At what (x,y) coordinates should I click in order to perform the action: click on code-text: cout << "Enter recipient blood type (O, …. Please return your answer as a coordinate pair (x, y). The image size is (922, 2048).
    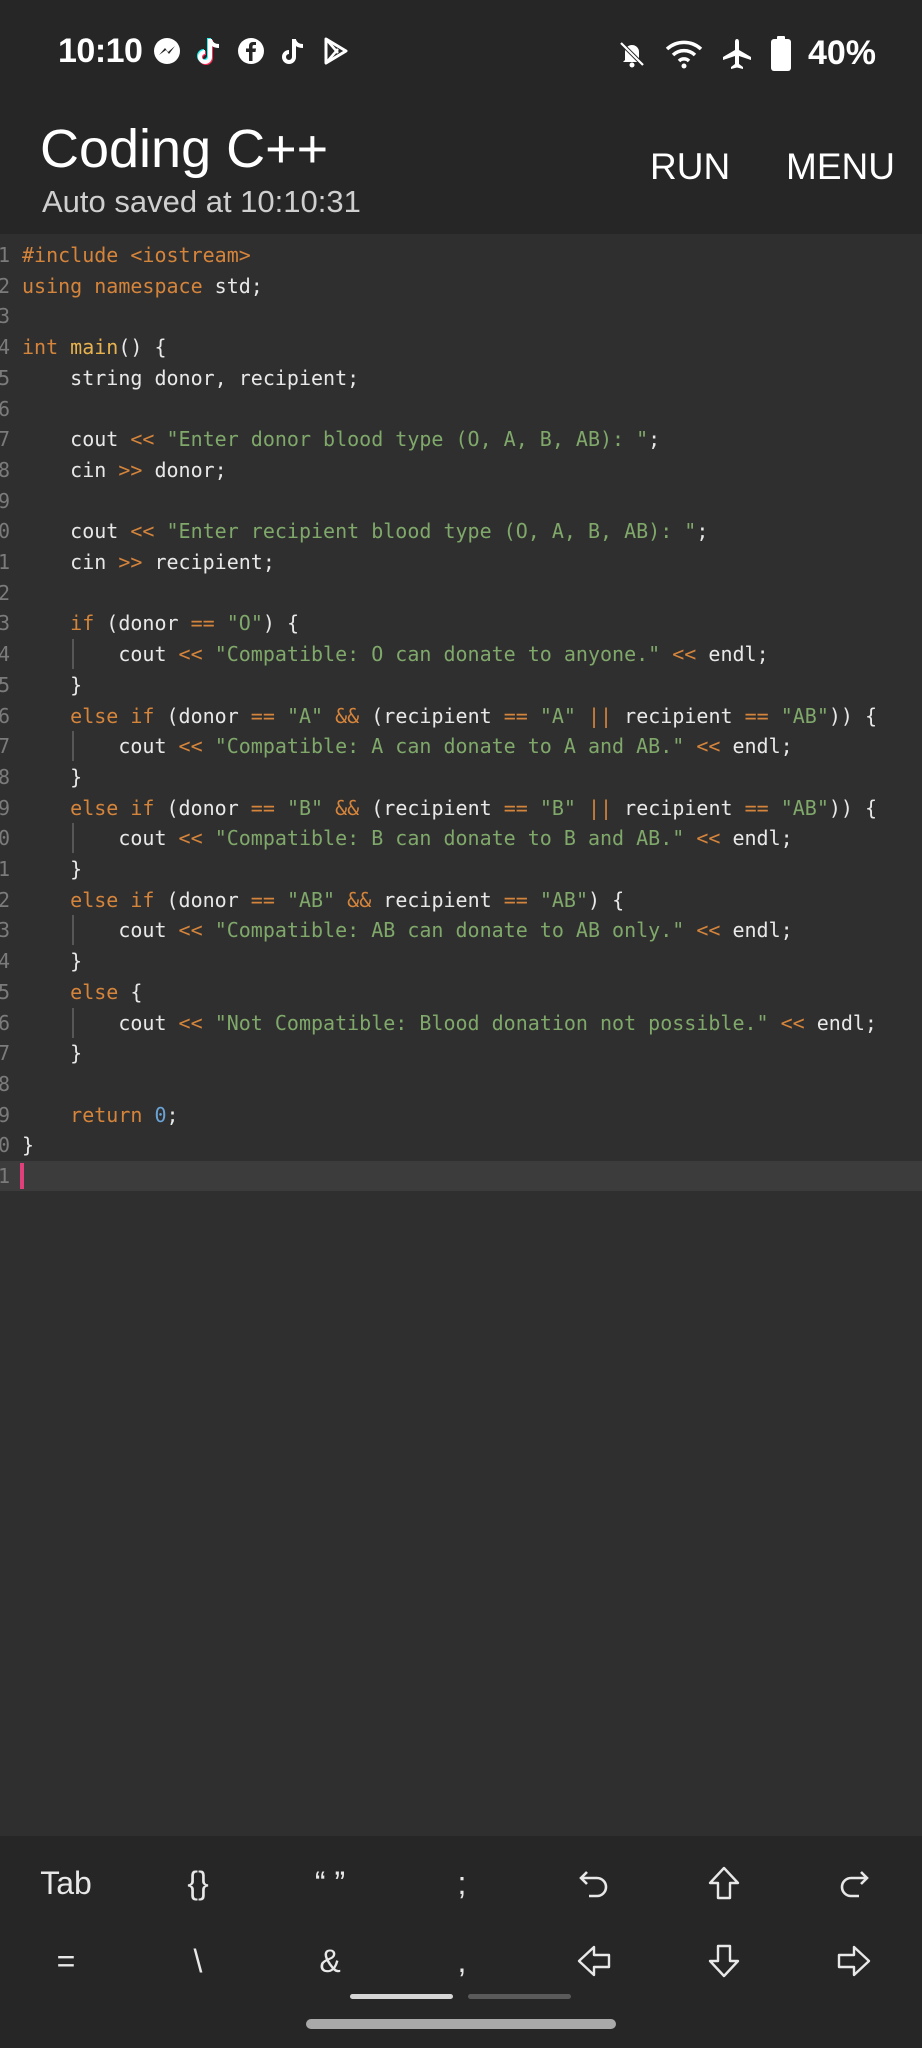
    Looking at the image, I should click on (365, 531).